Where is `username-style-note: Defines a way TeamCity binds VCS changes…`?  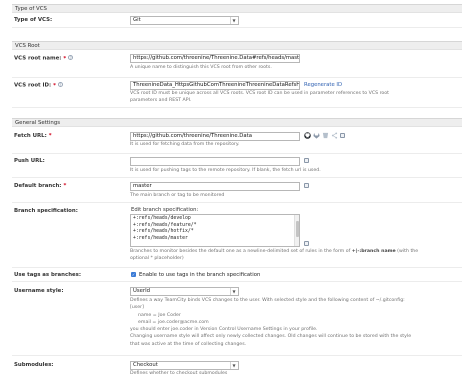
username-style-note: Defines a way TeamCity binds VCS changes… is located at coordinates (270, 322).